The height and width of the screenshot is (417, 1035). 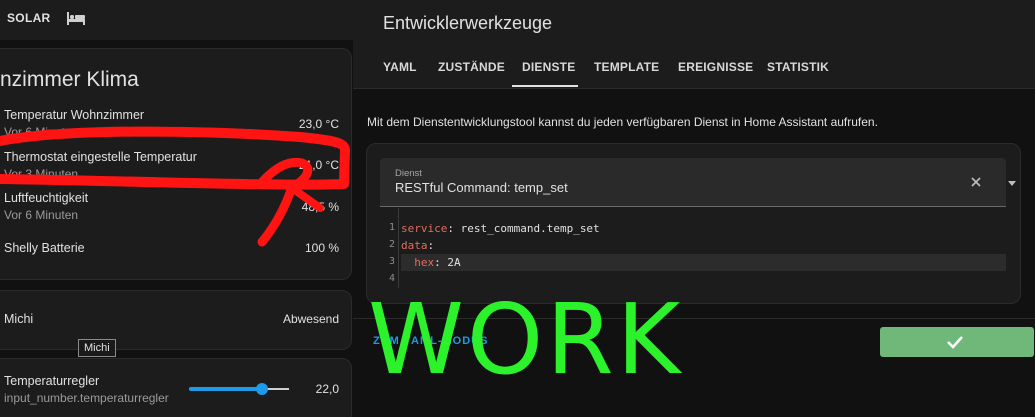 What do you see at coordinates (976, 182) in the screenshot?
I see `clear-icon` at bounding box center [976, 182].